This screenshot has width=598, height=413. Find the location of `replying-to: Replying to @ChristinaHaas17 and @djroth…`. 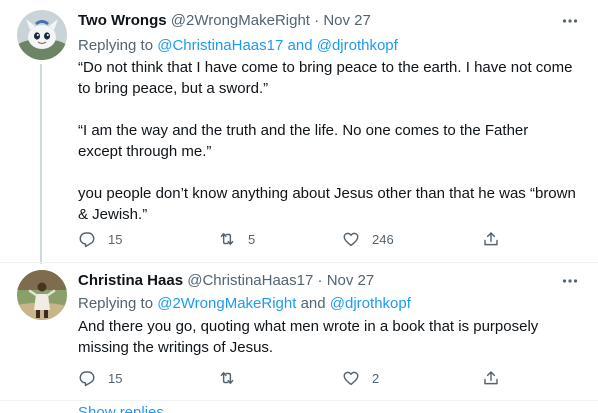

replying-to: Replying to @ChristinaHaas17 and @djroth… is located at coordinates (238, 45).